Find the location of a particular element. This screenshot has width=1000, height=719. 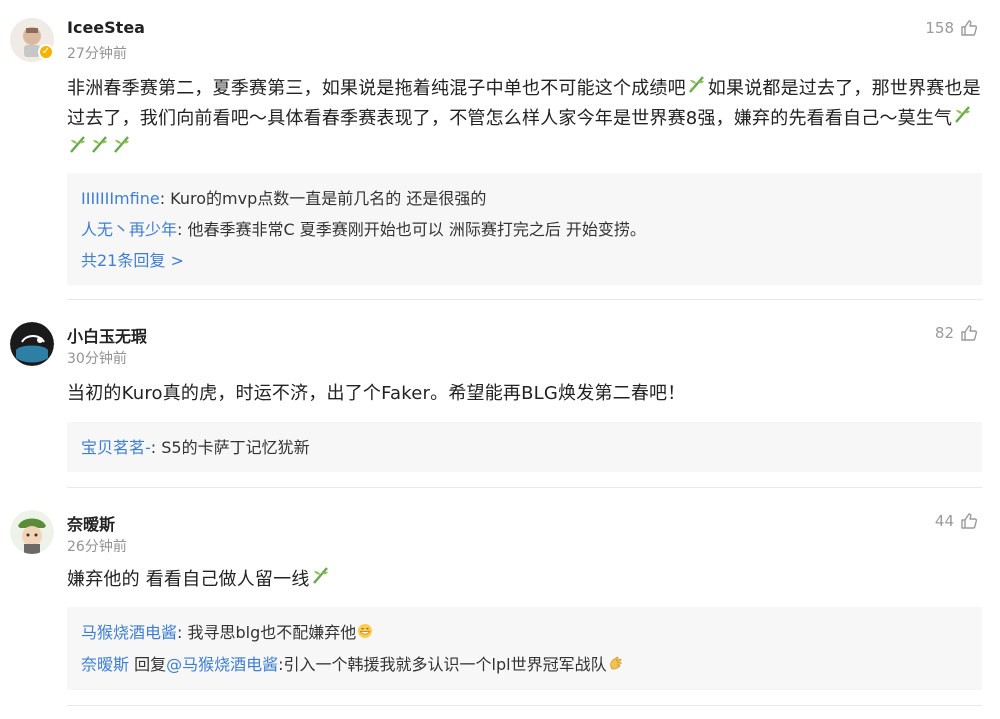

username: 小白玉无瑕 is located at coordinates (107, 335).